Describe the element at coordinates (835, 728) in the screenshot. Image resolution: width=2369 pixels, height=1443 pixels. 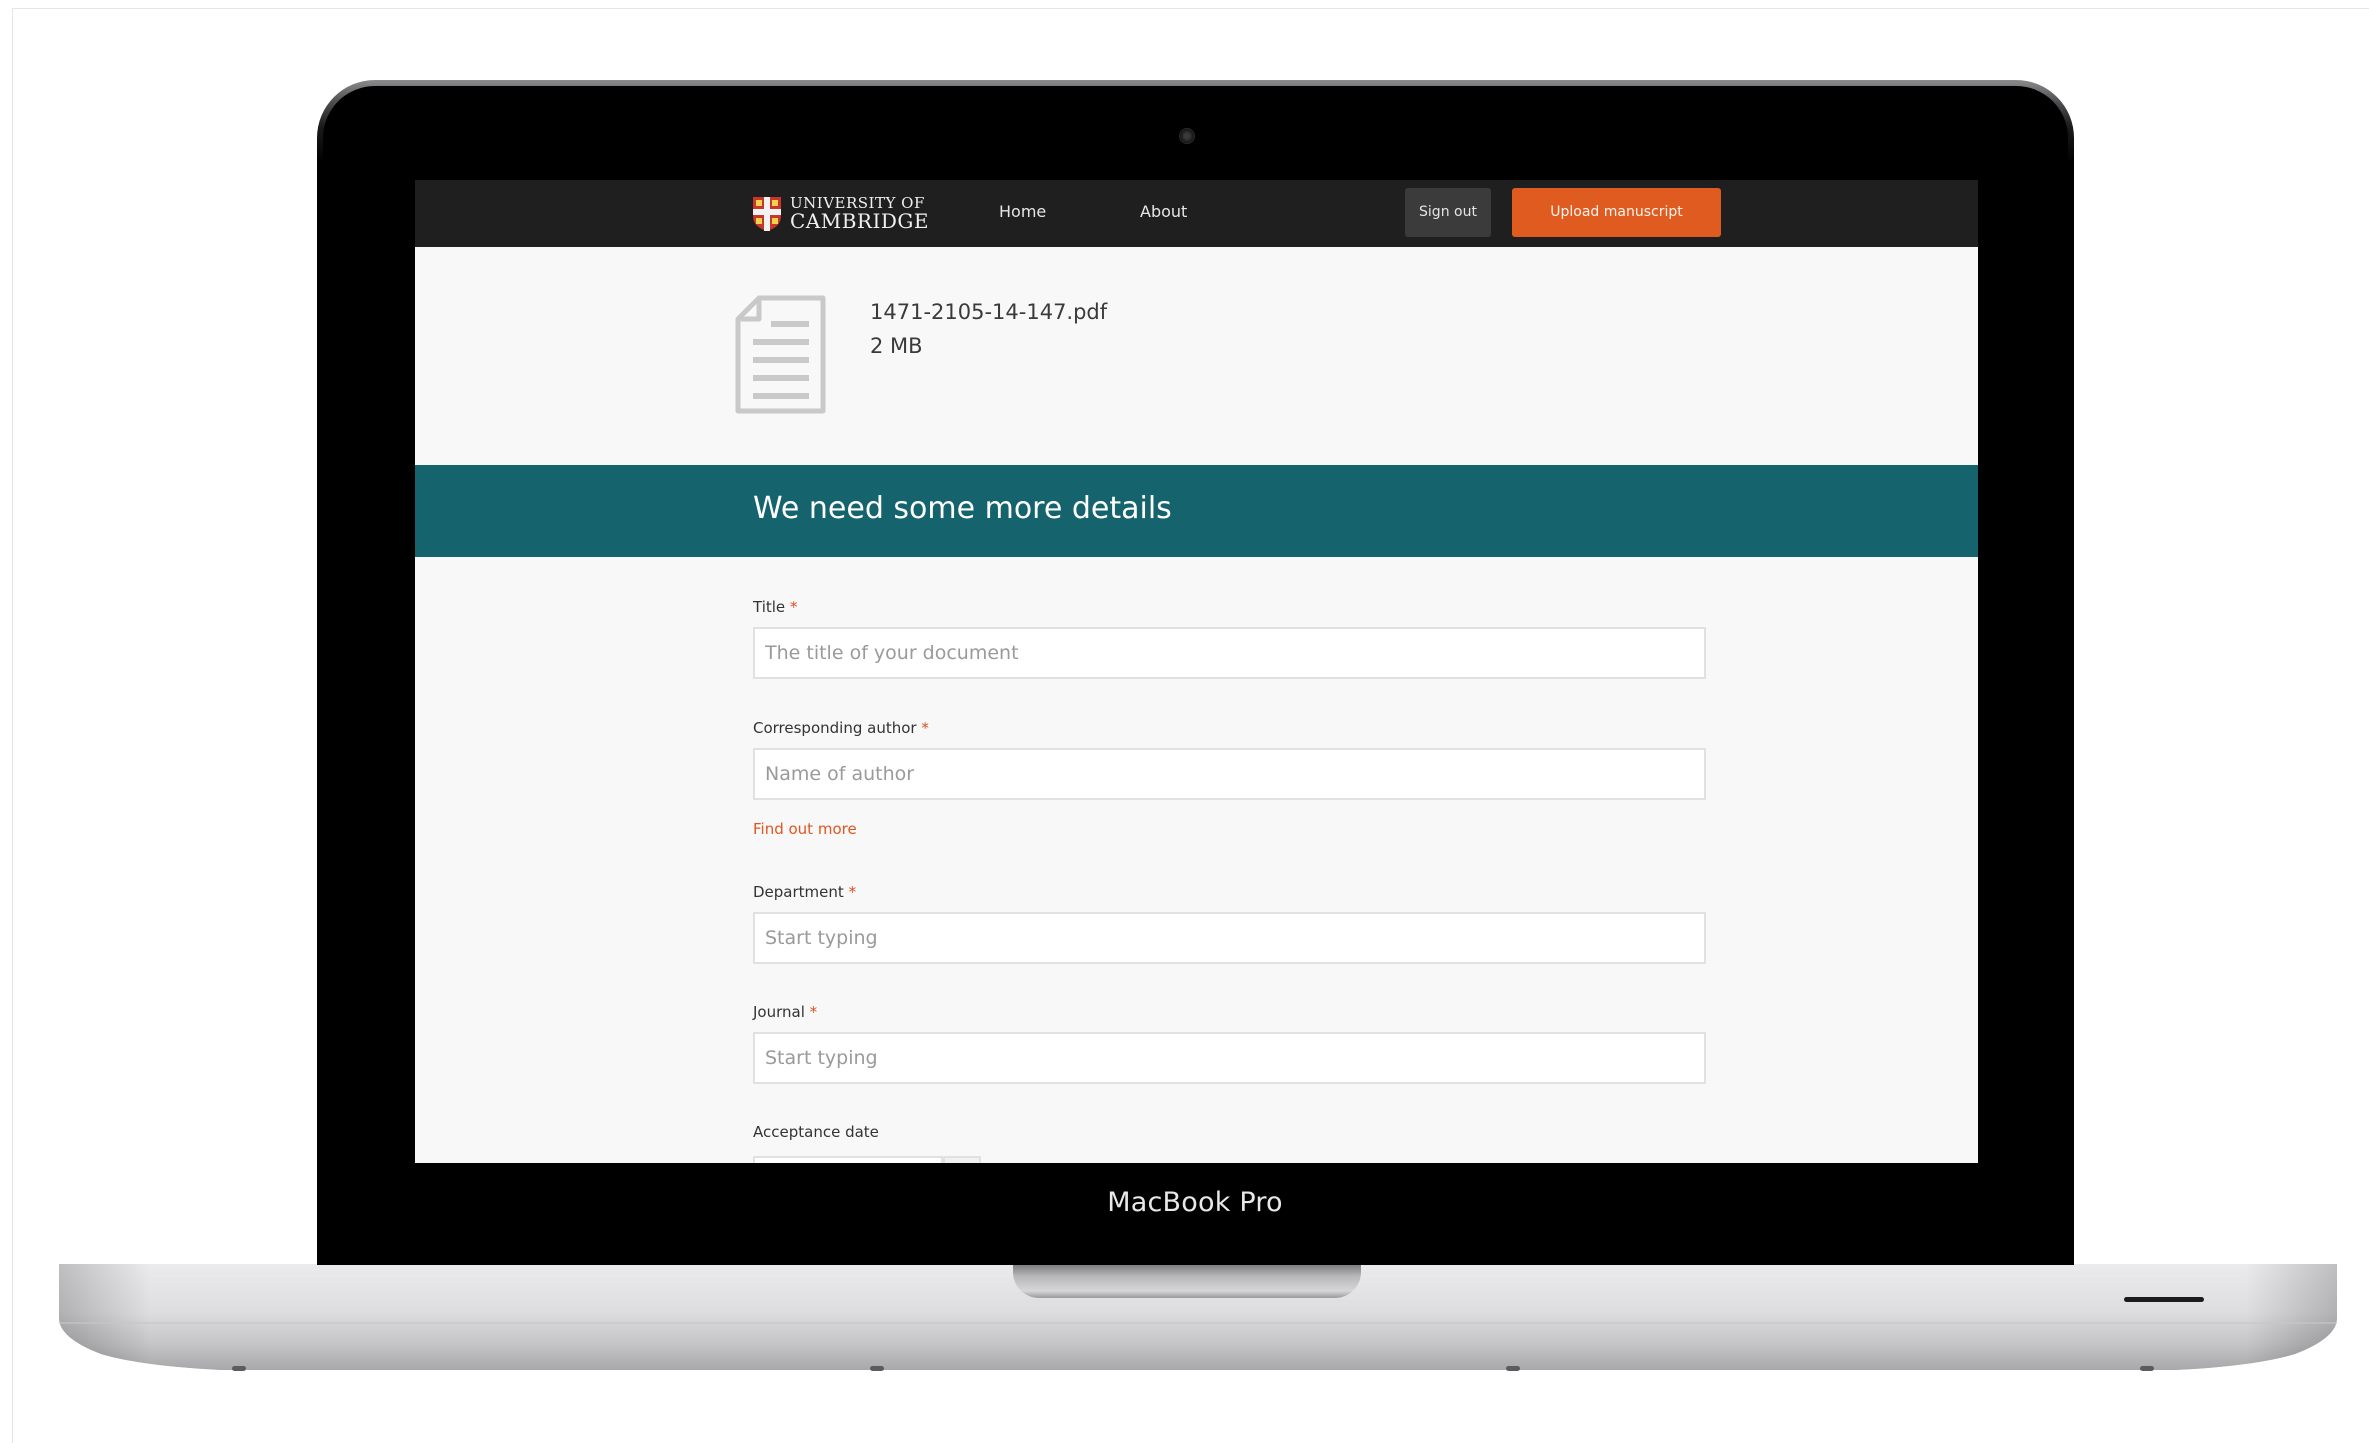
I see `author-label-text: Corresponding author` at that location.